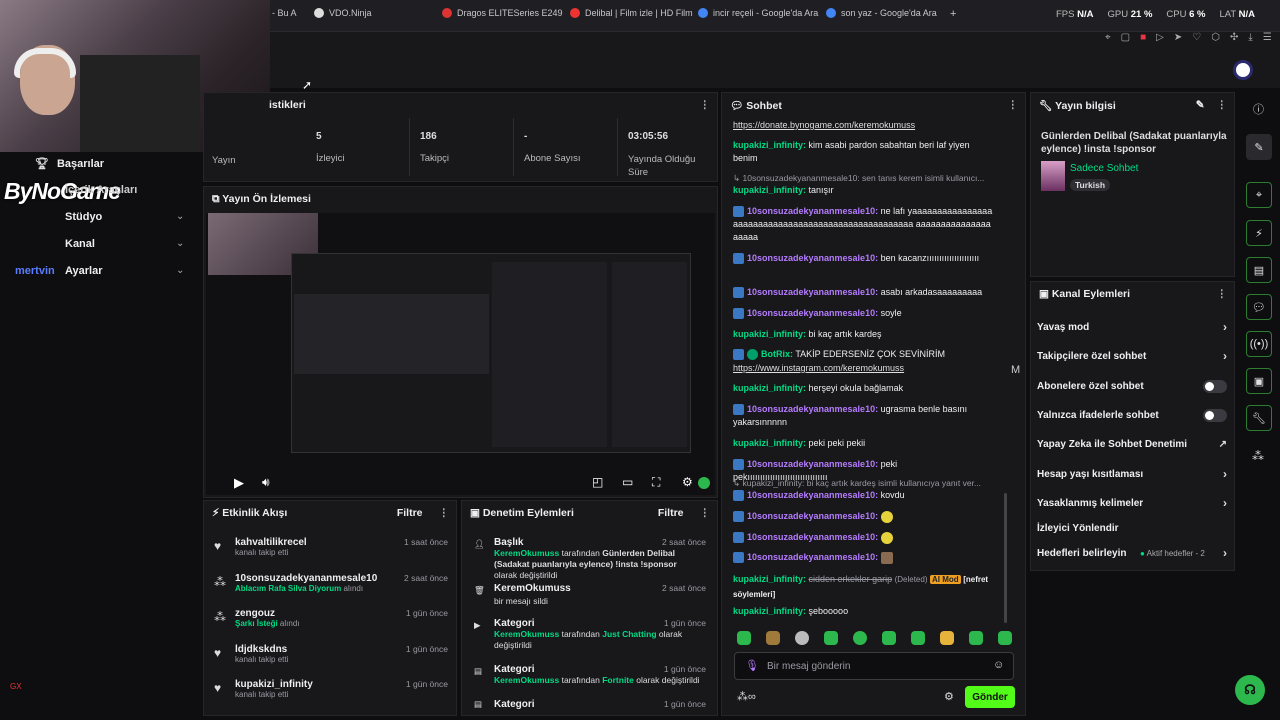 This screenshot has width=1280, height=720. Describe the element at coordinates (1200, 105) in the screenshot. I see `pencil-icon: ✎` at that location.